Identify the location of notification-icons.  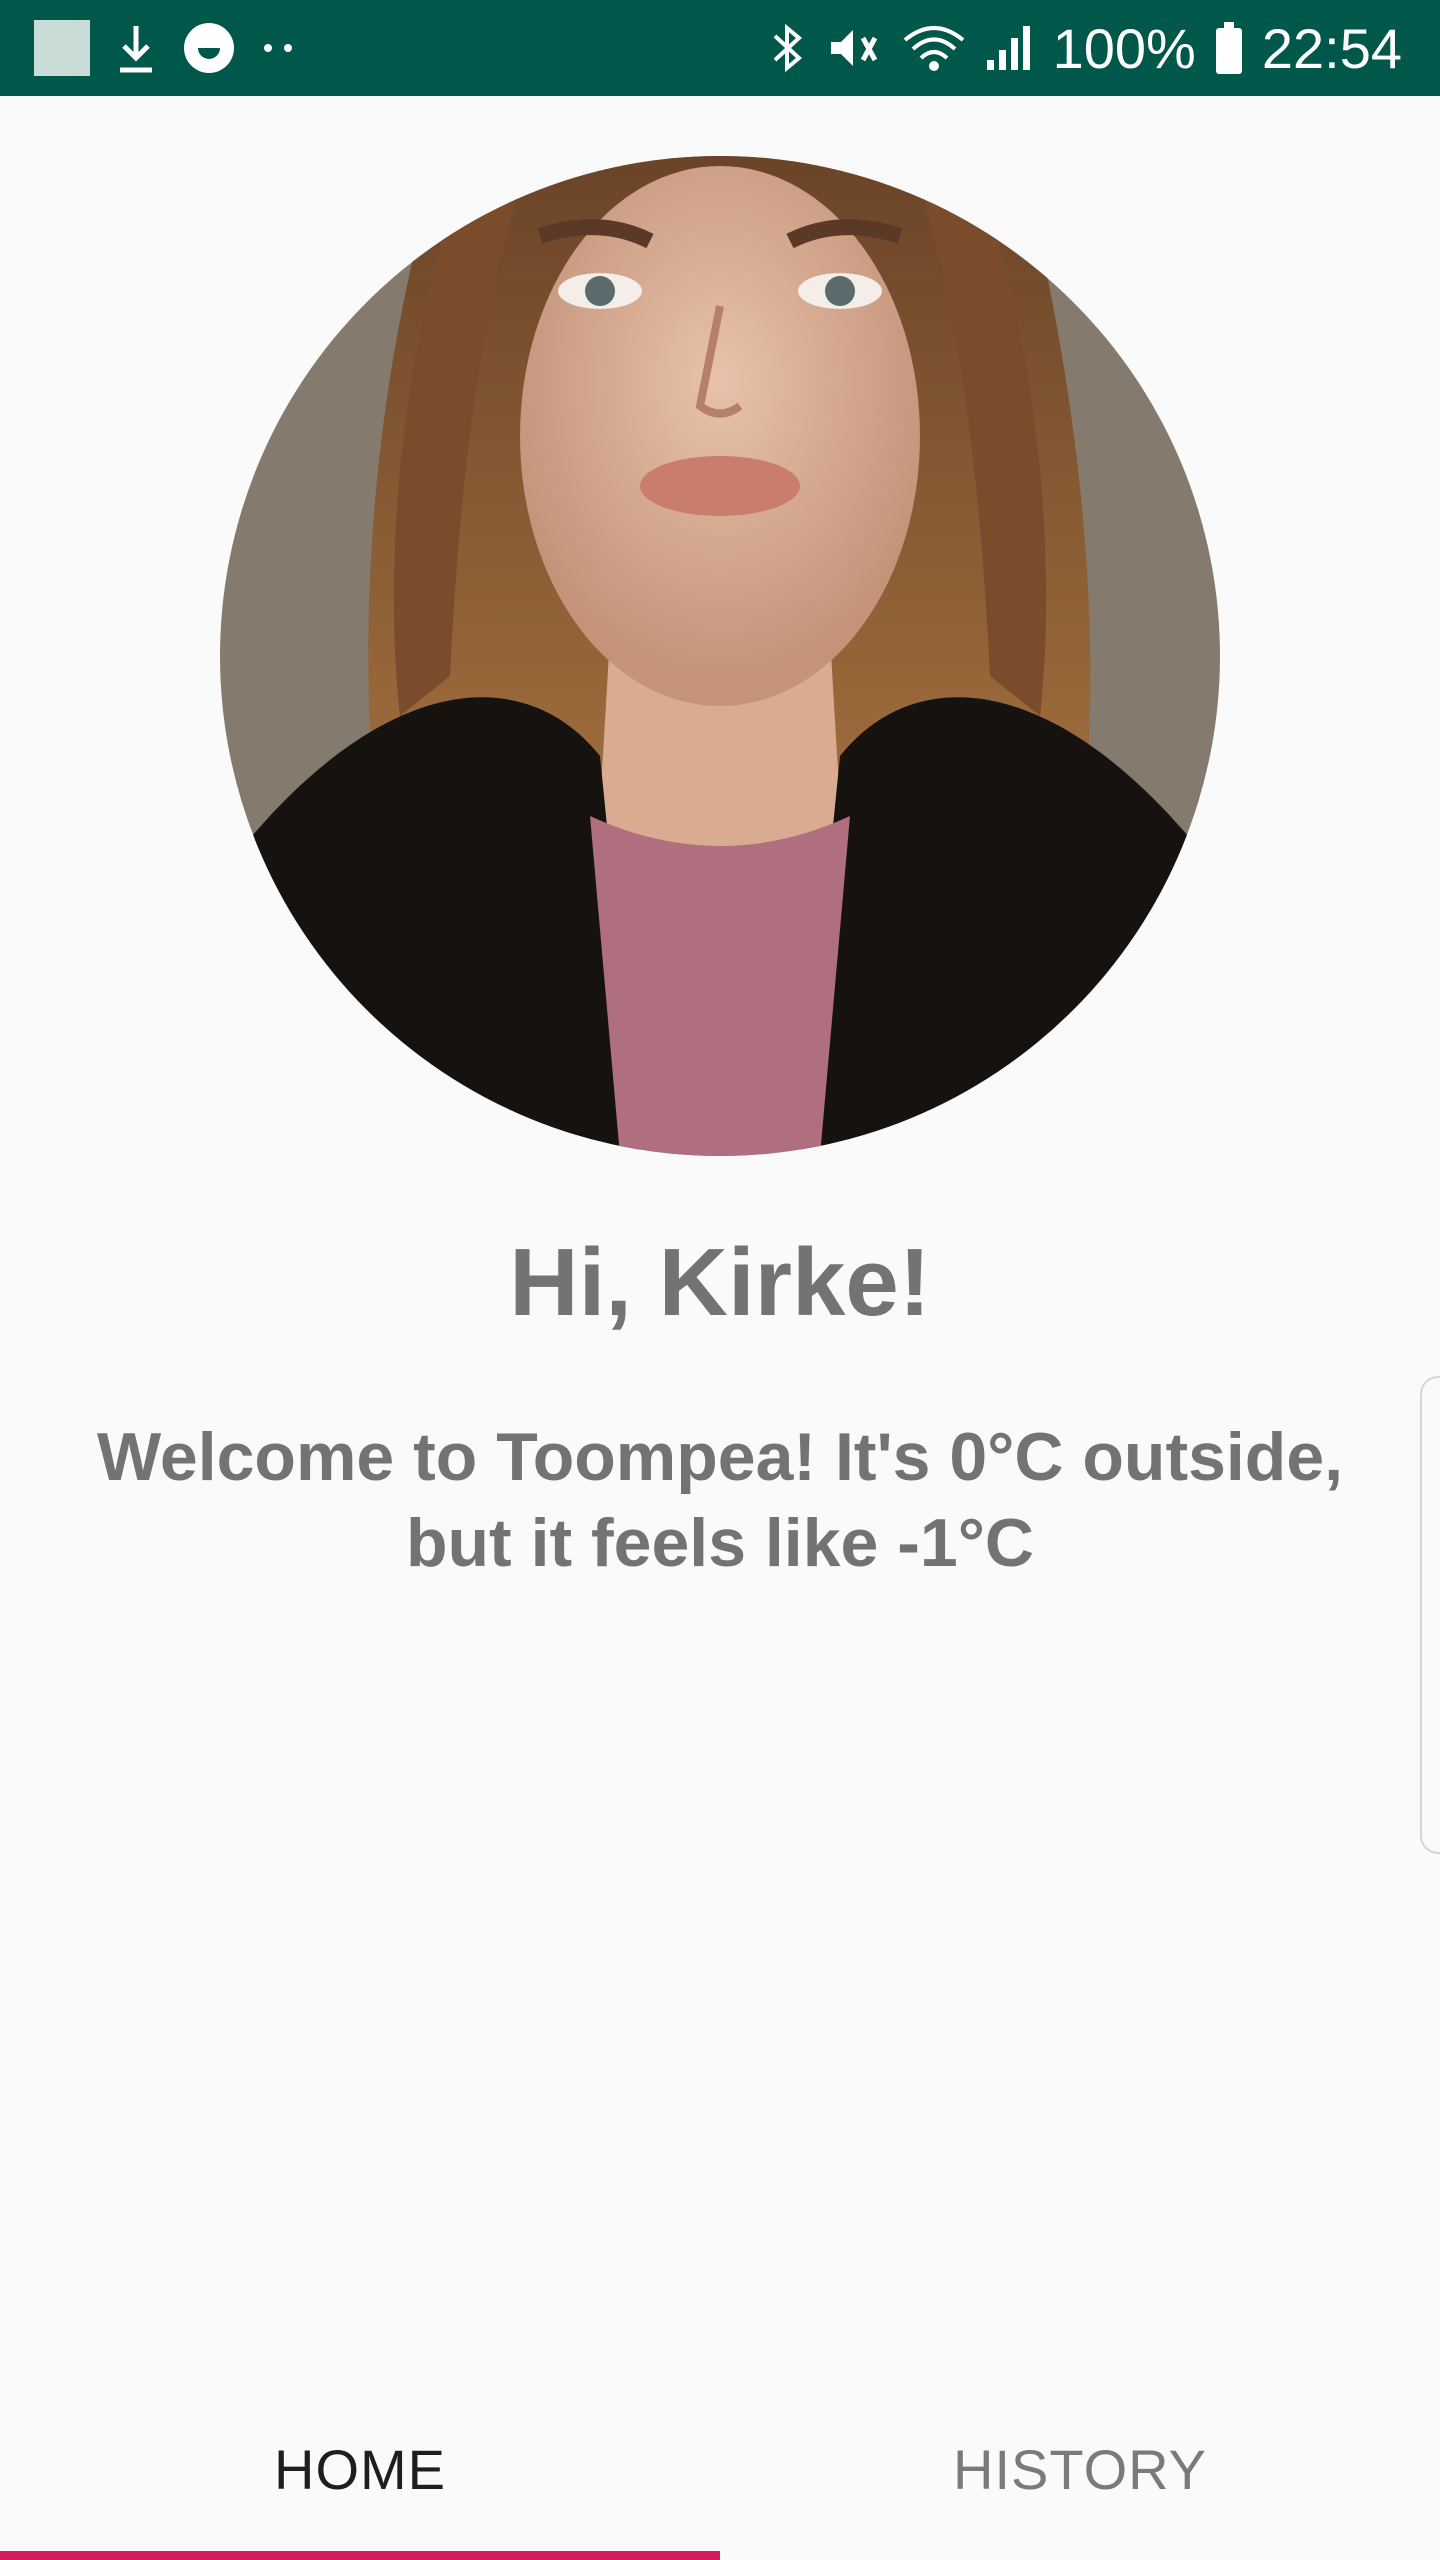
(165, 48).